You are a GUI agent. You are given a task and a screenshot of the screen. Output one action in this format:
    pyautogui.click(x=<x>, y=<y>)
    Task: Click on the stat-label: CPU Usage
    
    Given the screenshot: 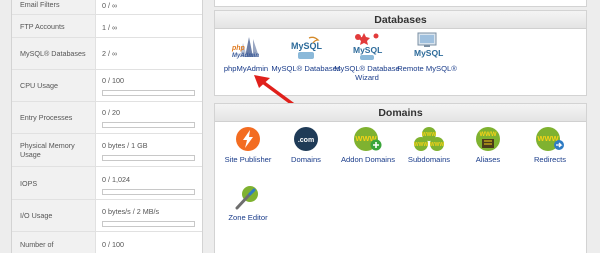 What is the action you would take?
    pyautogui.click(x=54, y=85)
    